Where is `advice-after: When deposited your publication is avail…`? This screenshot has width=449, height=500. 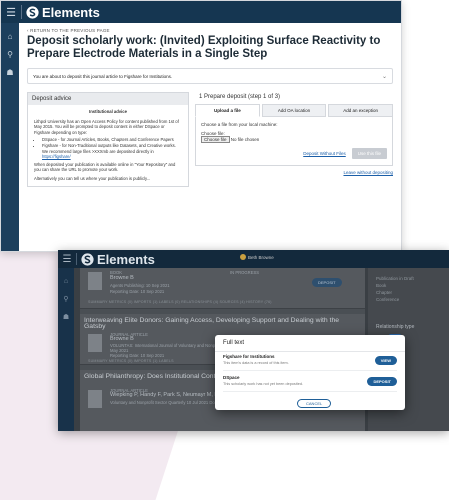
advice-after: When deposited your publication is avail… is located at coordinates (105, 167).